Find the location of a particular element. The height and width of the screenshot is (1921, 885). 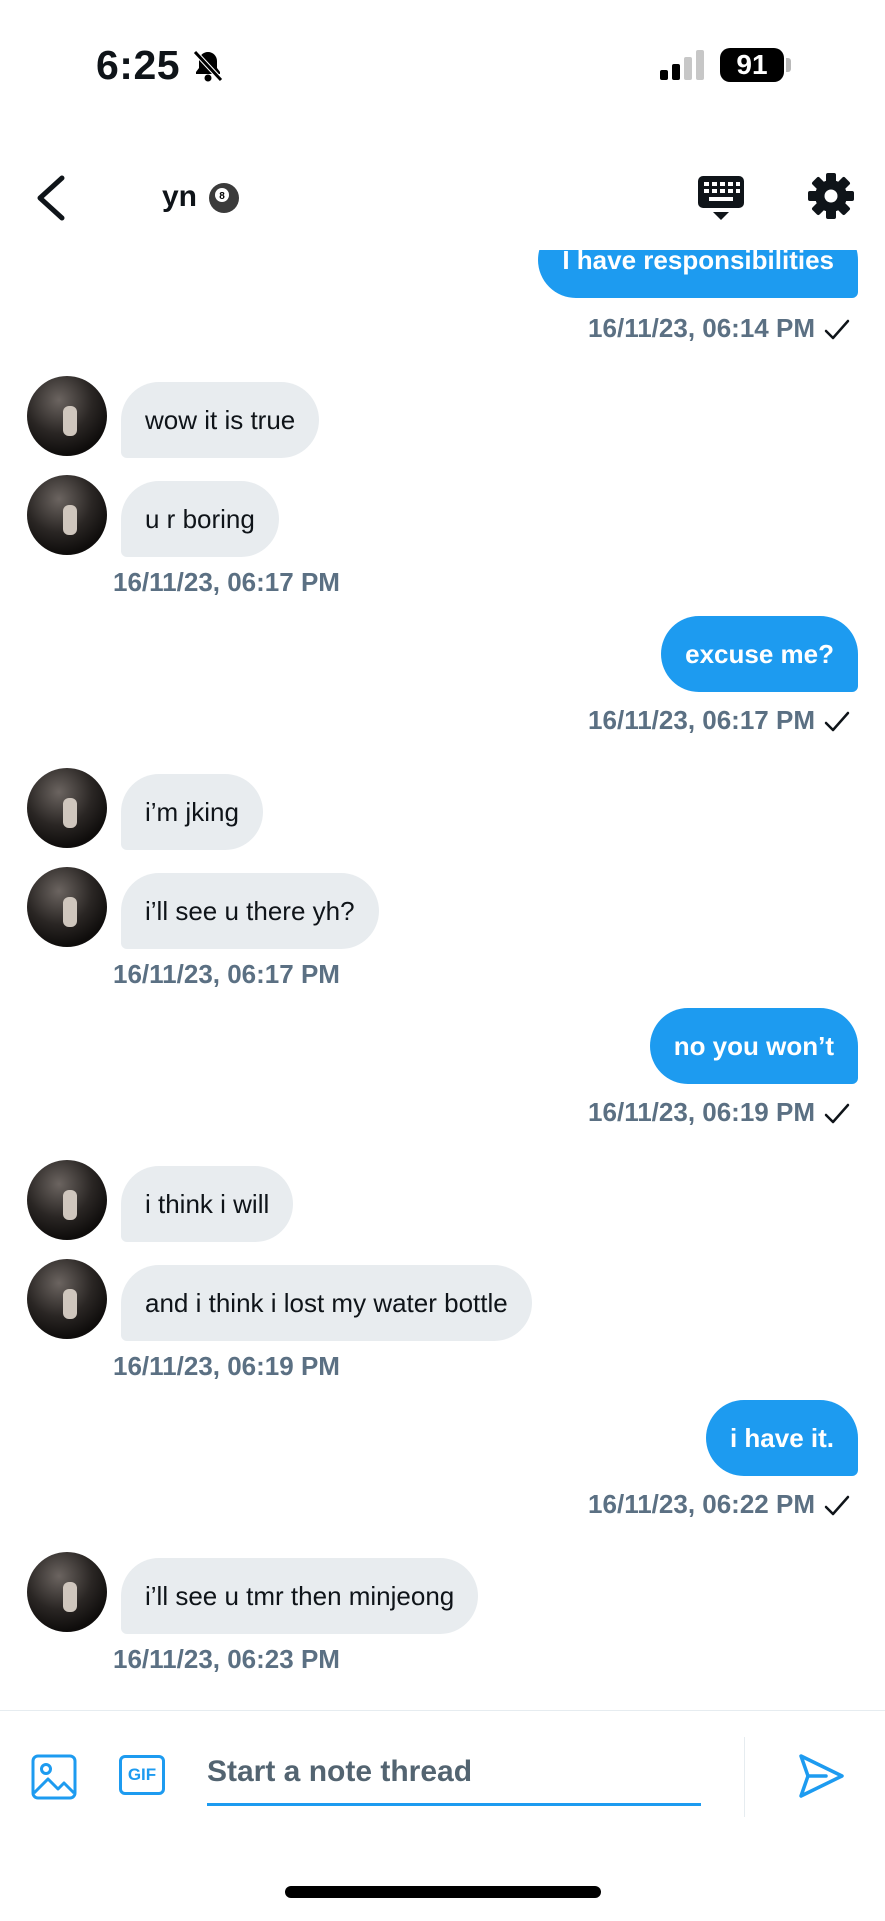

svg-text: 8 is located at coordinates (222, 196).